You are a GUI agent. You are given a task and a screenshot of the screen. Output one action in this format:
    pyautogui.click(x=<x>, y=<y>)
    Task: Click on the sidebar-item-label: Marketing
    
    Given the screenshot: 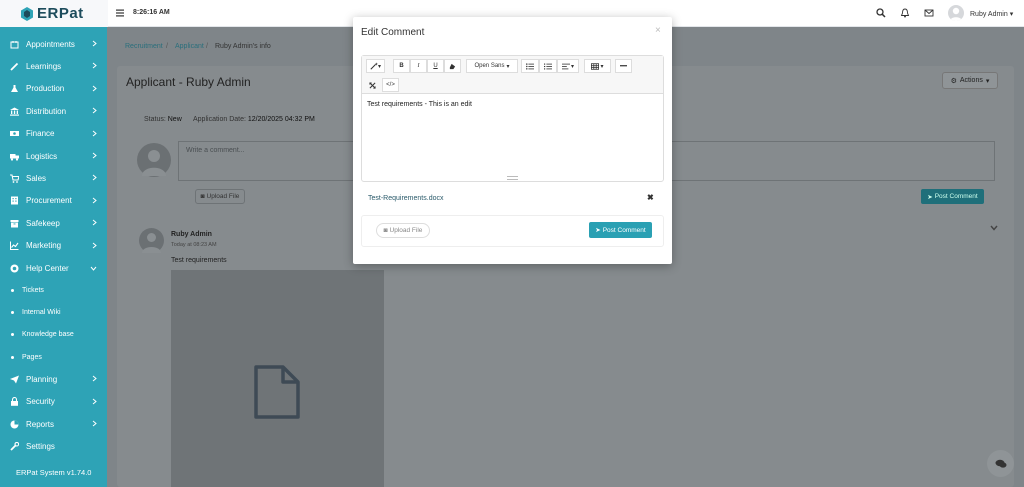 What is the action you would take?
    pyautogui.click(x=44, y=246)
    